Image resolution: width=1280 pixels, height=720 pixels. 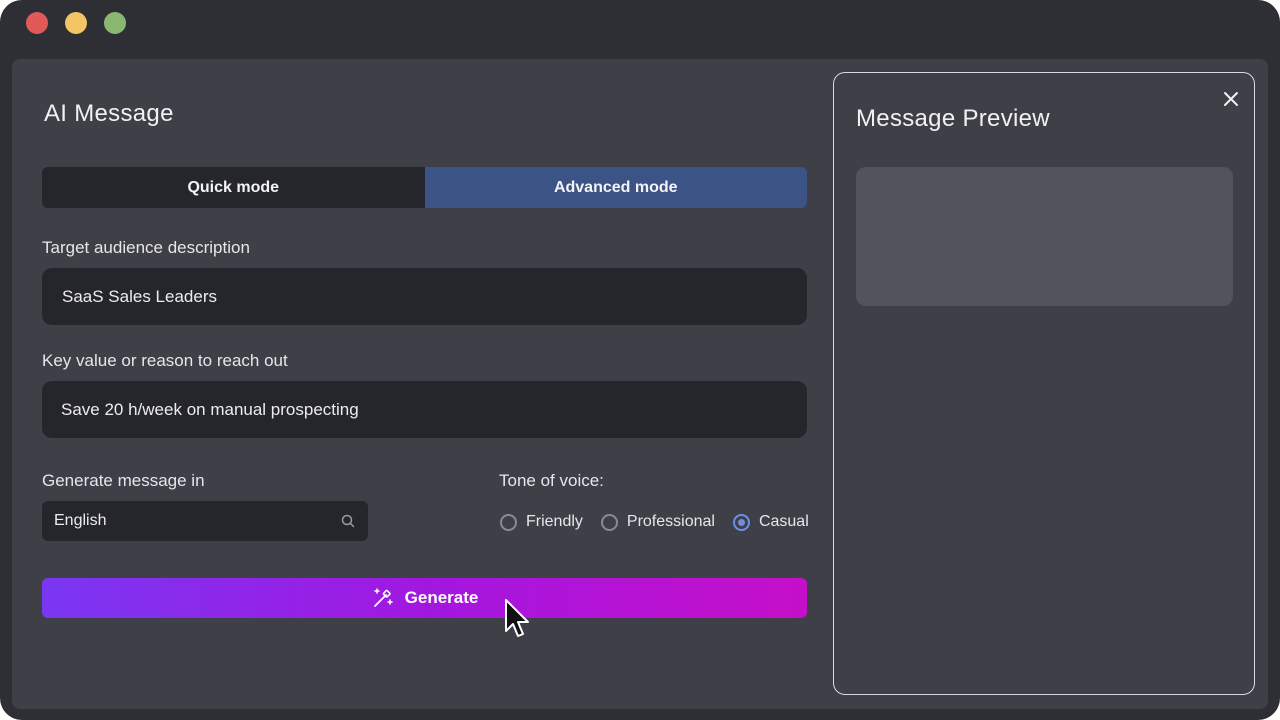 What do you see at coordinates (615, 187) in the screenshot?
I see `tab-advanced-mode: Advanced mode` at bounding box center [615, 187].